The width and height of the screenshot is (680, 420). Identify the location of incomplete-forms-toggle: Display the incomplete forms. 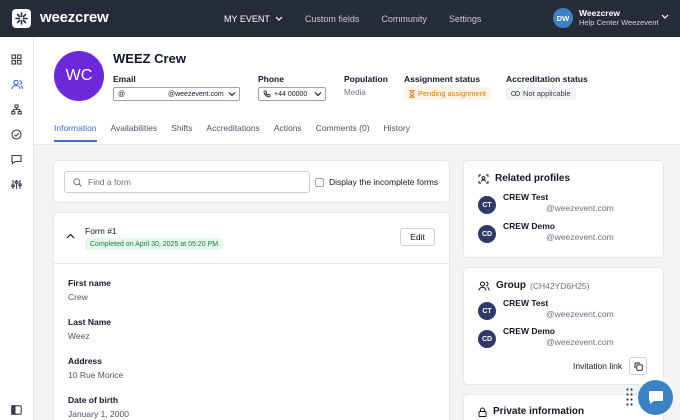
(376, 182).